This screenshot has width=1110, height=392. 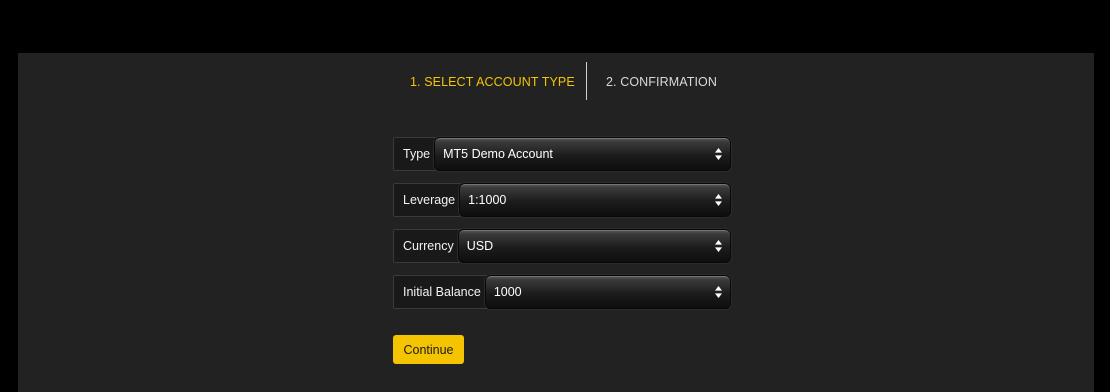 I want to click on currency-select: USD, so click(x=594, y=246).